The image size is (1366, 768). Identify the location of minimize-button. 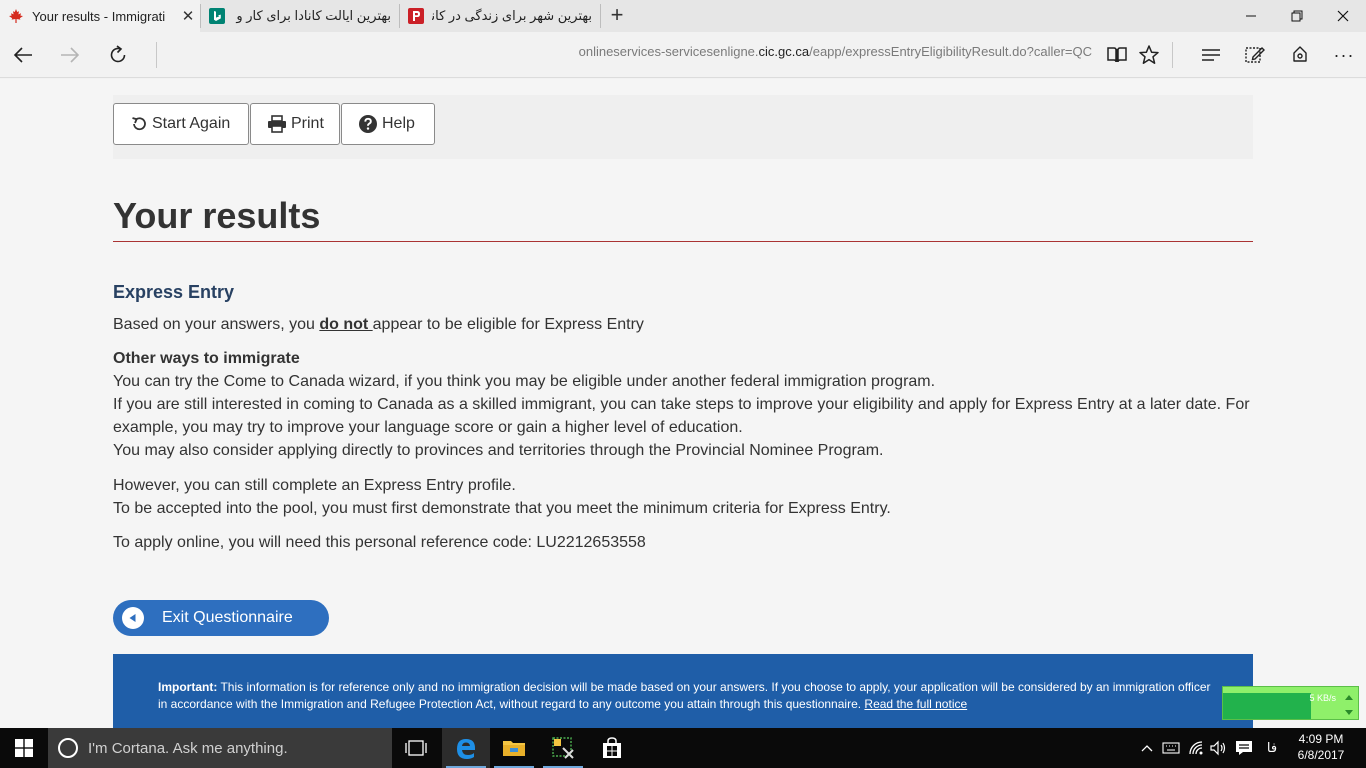
(1251, 16).